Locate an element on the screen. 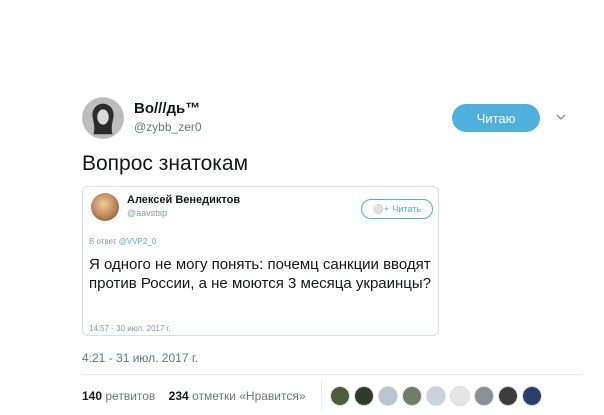  quoted-author-name: Алексей Венедиктов is located at coordinates (183, 200).